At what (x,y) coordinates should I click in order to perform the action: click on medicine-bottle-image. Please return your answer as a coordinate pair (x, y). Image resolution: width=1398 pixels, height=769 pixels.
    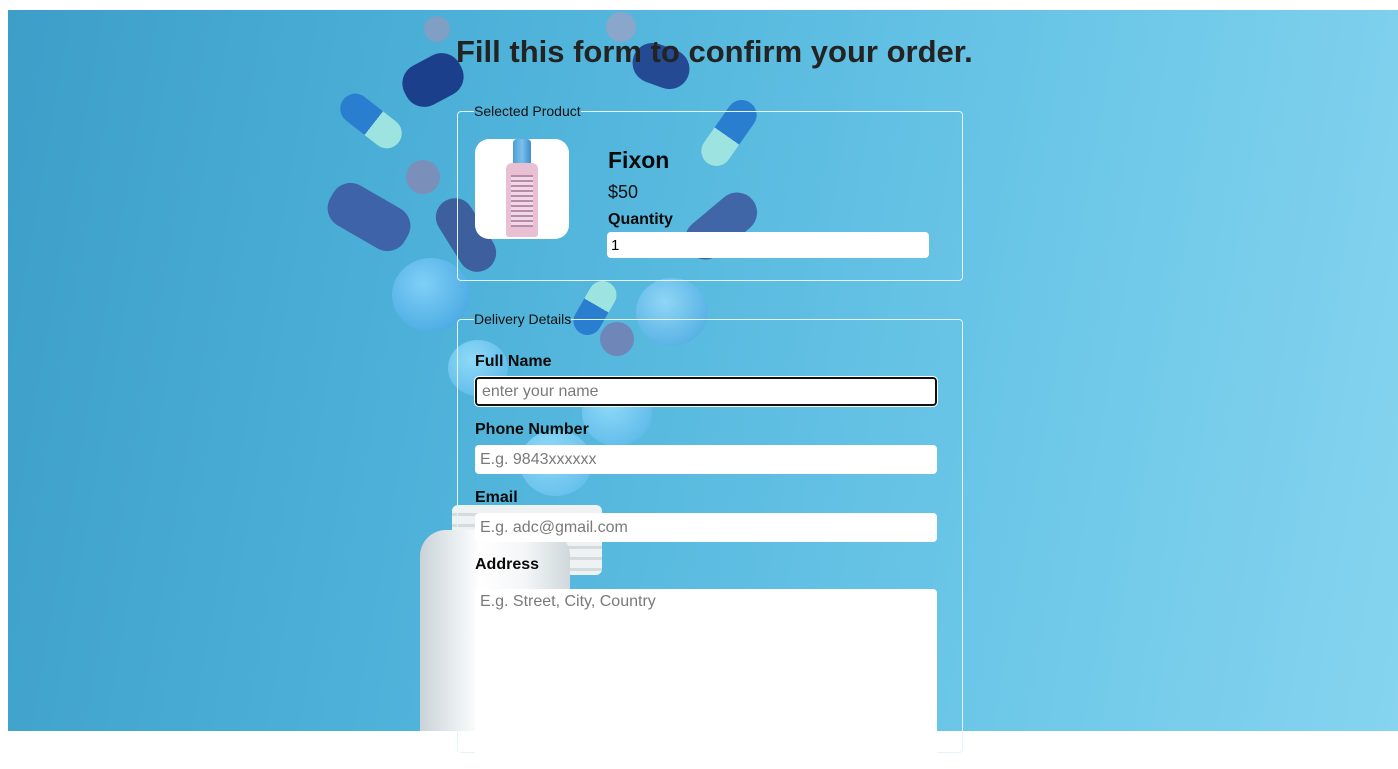
    Looking at the image, I should click on (522, 189).